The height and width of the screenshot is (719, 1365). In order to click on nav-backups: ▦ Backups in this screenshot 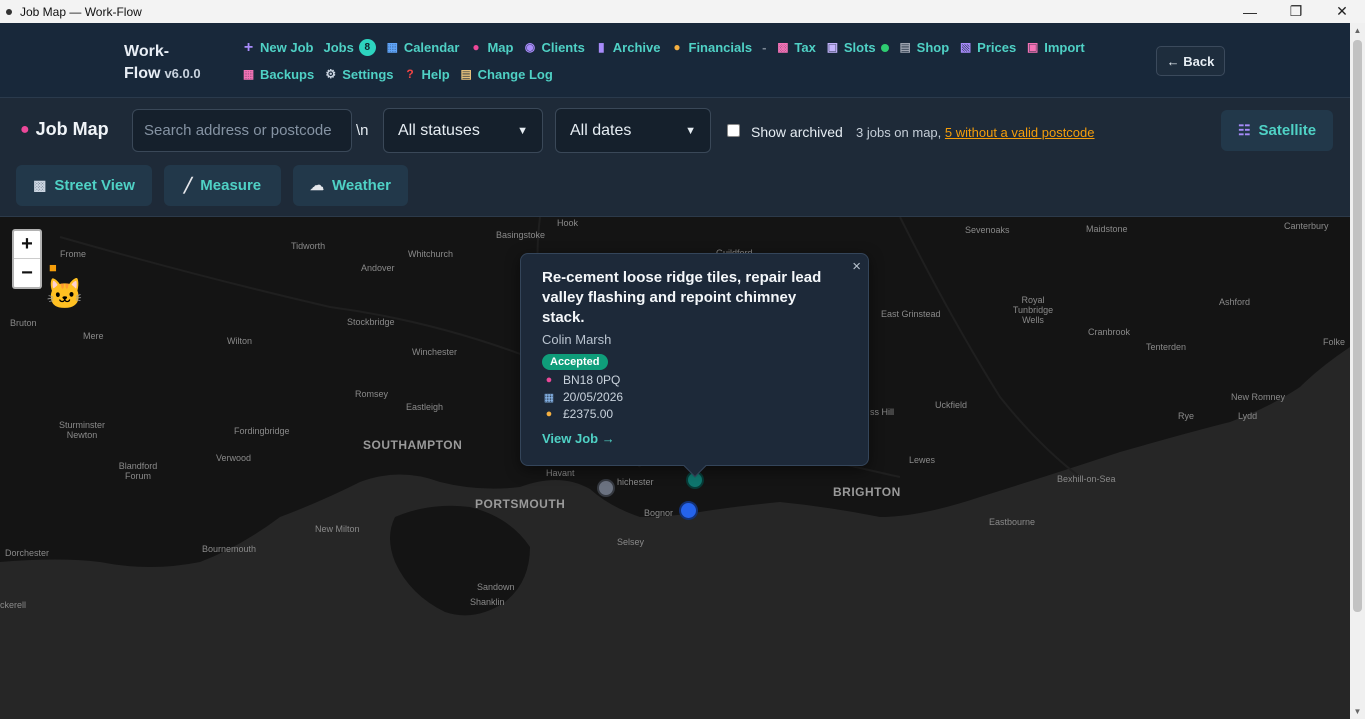, I will do `click(278, 74)`.